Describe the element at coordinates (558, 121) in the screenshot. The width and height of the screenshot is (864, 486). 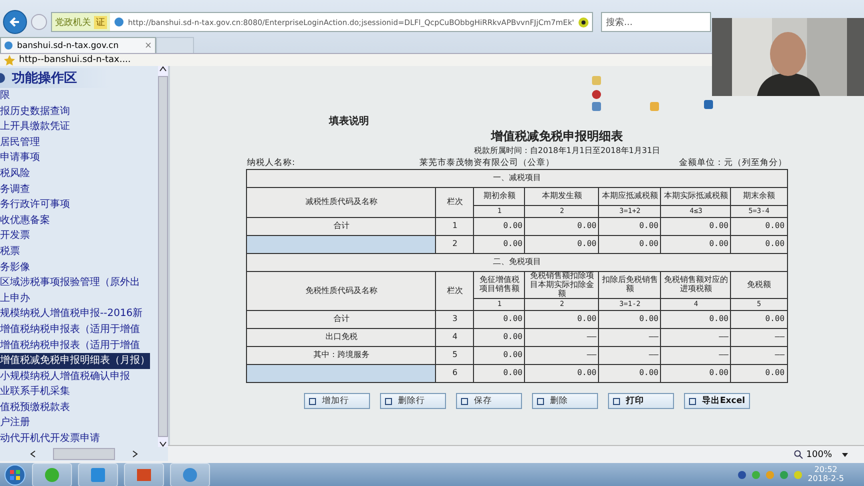
I see `instructions-link: 填表说明` at that location.